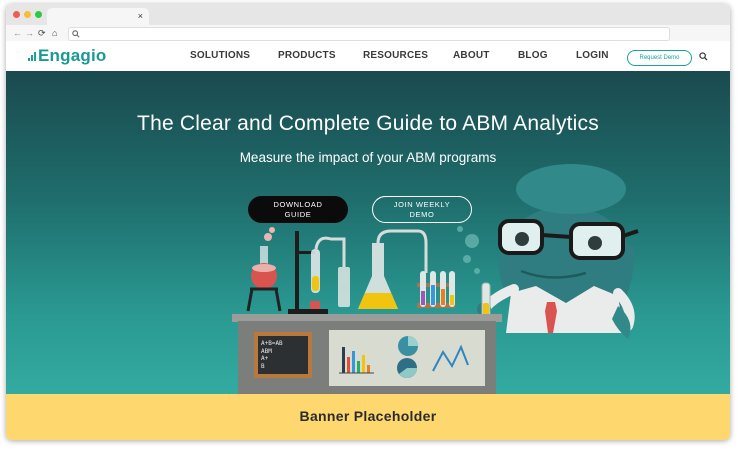  Describe the element at coordinates (436, 289) in the screenshot. I see `test-tube-rack` at that location.